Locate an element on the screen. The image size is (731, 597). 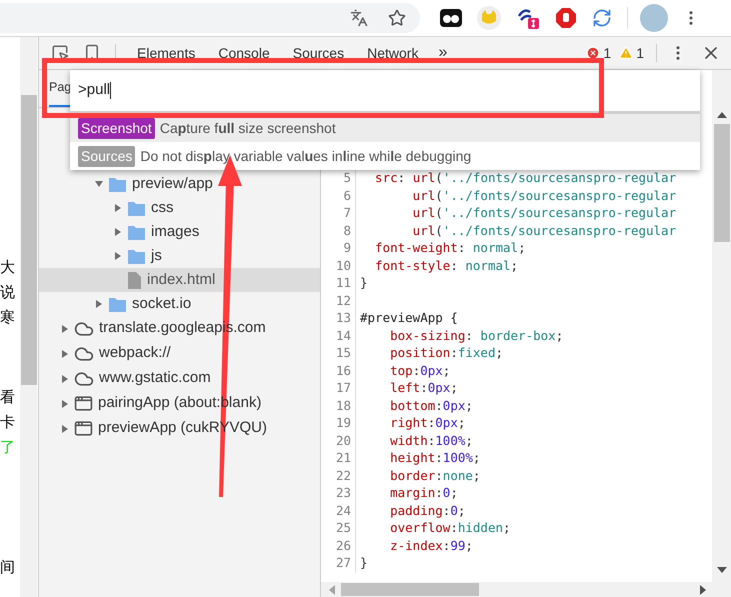
code-line: right:0px; is located at coordinates (427, 423).